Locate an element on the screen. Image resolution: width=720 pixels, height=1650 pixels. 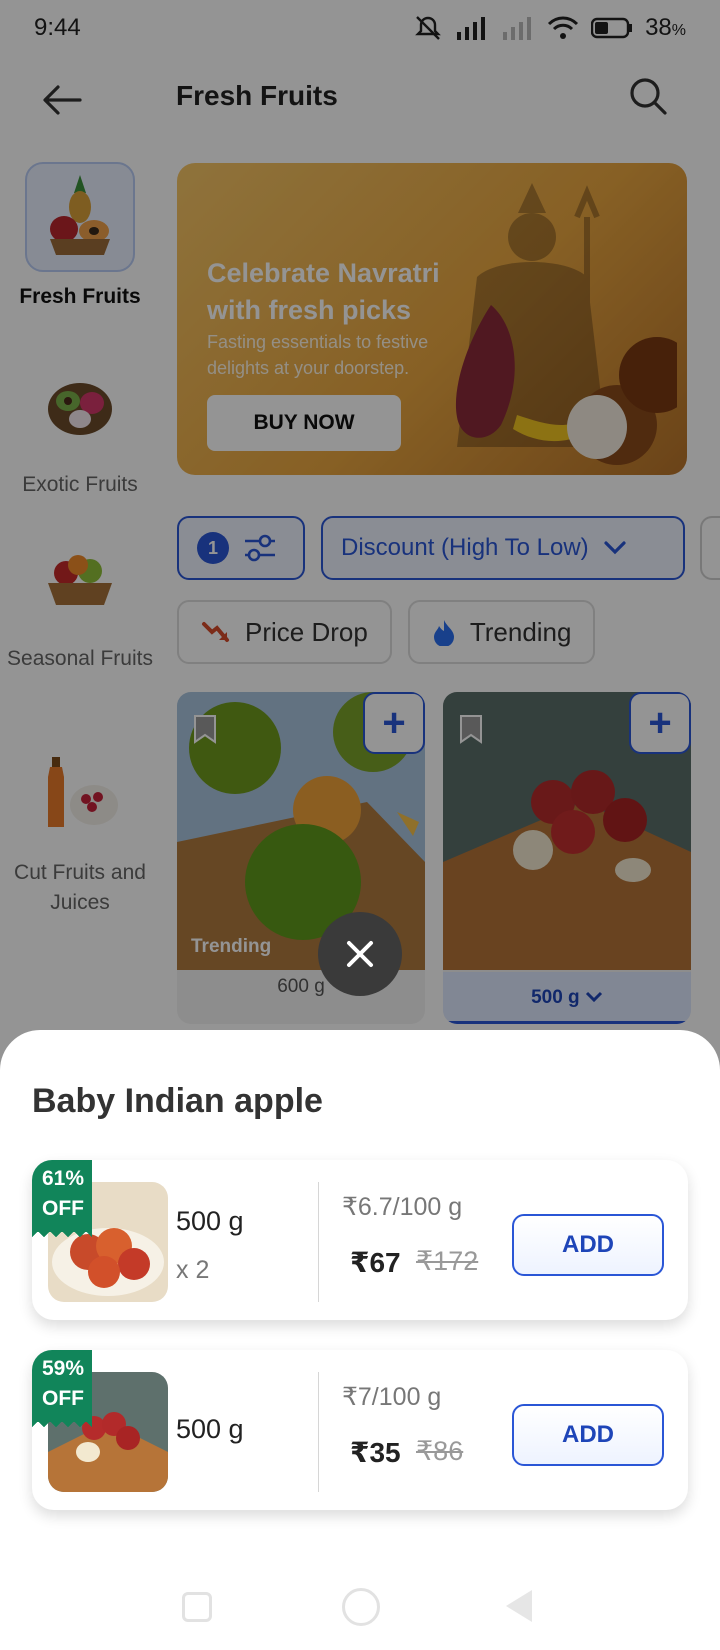
variant-card: 59% OFF 500 g ₹7/100 g ₹35 ₹86 ADD is located at coordinates (360, 1430).